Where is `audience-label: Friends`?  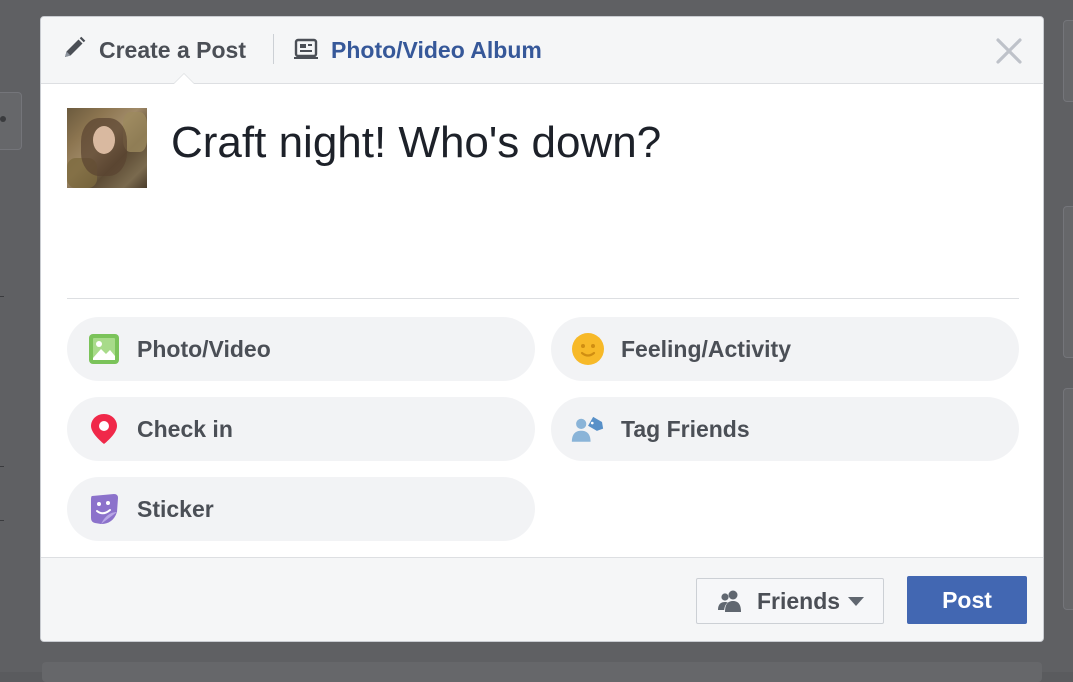
audience-label: Friends is located at coordinates (799, 600).